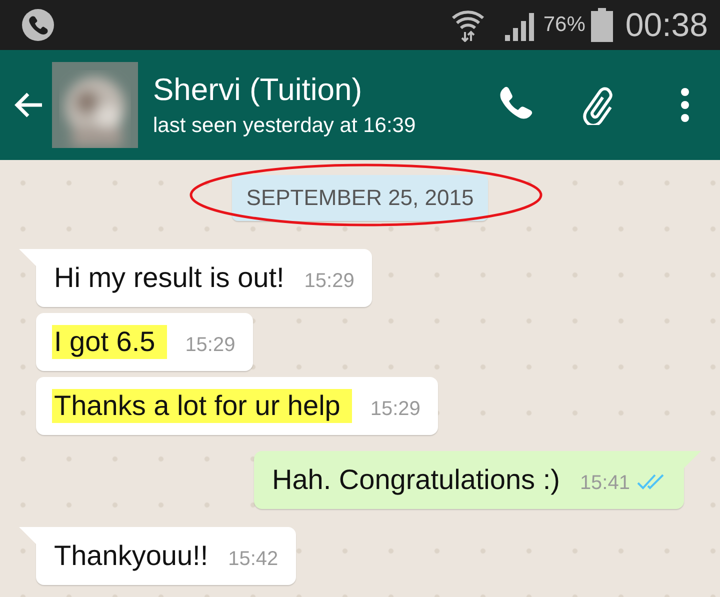 Image resolution: width=720 pixels, height=597 pixels. What do you see at coordinates (468, 25) in the screenshot?
I see `wifi-icon` at bounding box center [468, 25].